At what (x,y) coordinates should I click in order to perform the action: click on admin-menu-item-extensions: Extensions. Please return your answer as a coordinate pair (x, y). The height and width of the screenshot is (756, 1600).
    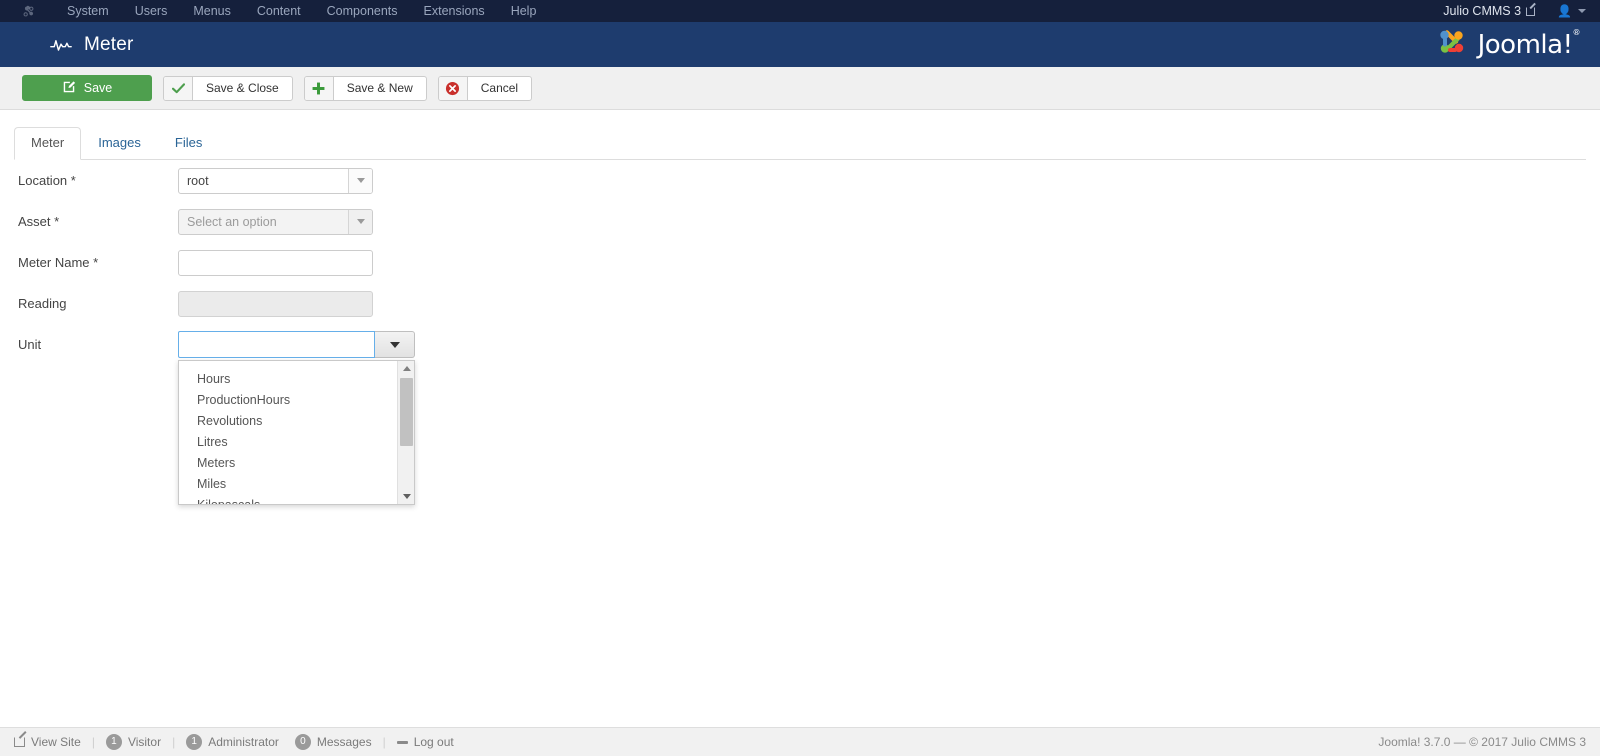
    Looking at the image, I should click on (454, 11).